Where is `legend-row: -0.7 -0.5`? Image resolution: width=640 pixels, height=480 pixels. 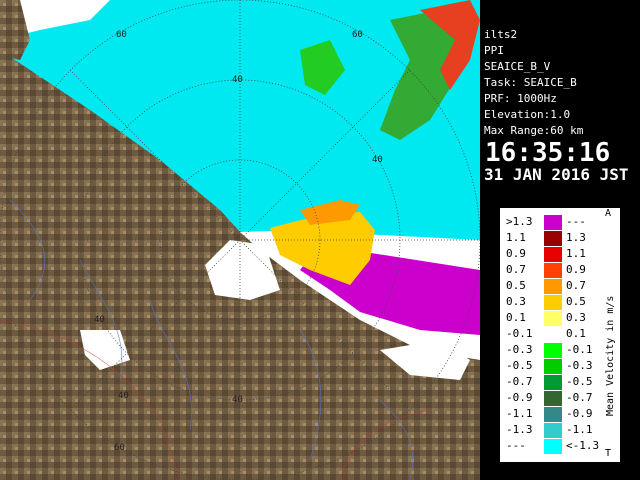 legend-row: -0.7 -0.5 is located at coordinates (554, 382).